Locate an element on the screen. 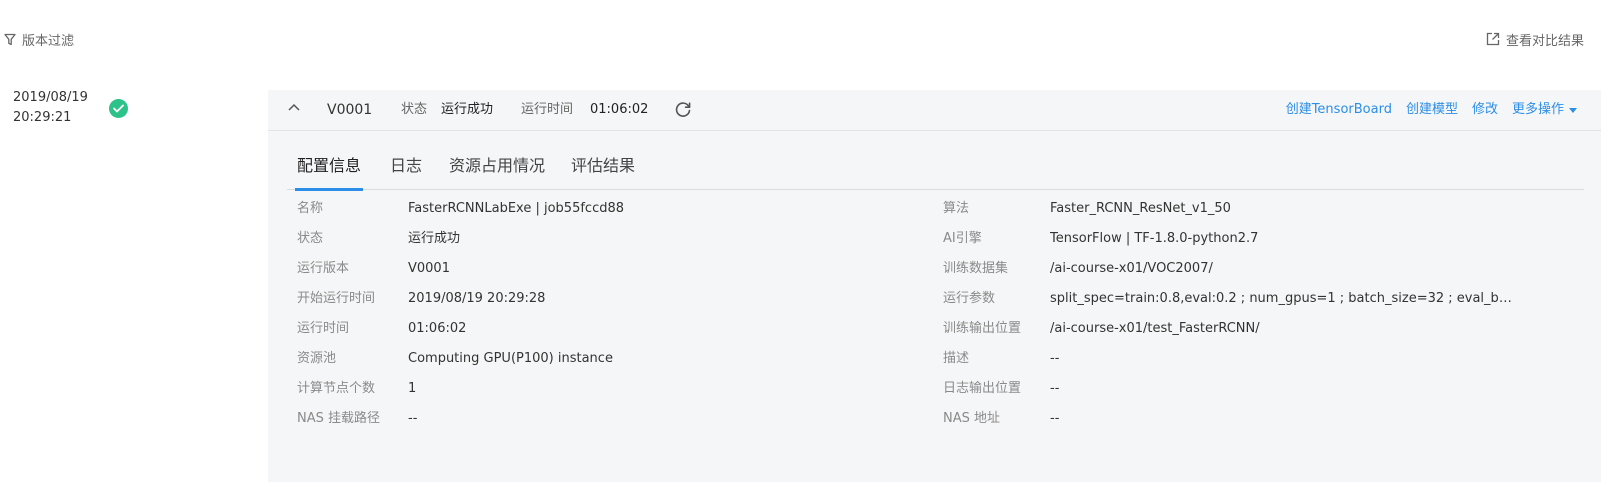 The height and width of the screenshot is (487, 1618). config-value-version: V0001 is located at coordinates (429, 268).